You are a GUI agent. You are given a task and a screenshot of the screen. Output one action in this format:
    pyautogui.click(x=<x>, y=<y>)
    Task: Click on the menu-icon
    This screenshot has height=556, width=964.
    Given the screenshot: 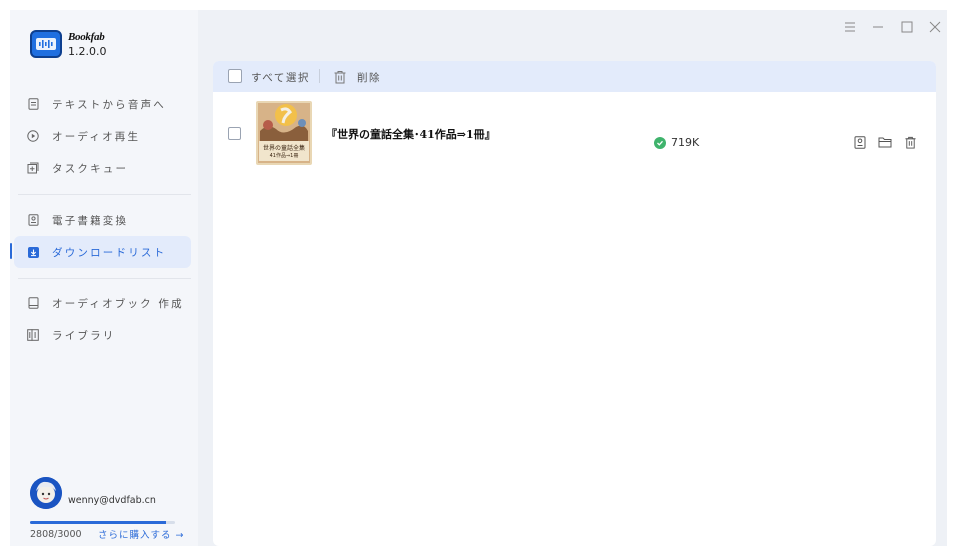 What is the action you would take?
    pyautogui.click(x=850, y=27)
    